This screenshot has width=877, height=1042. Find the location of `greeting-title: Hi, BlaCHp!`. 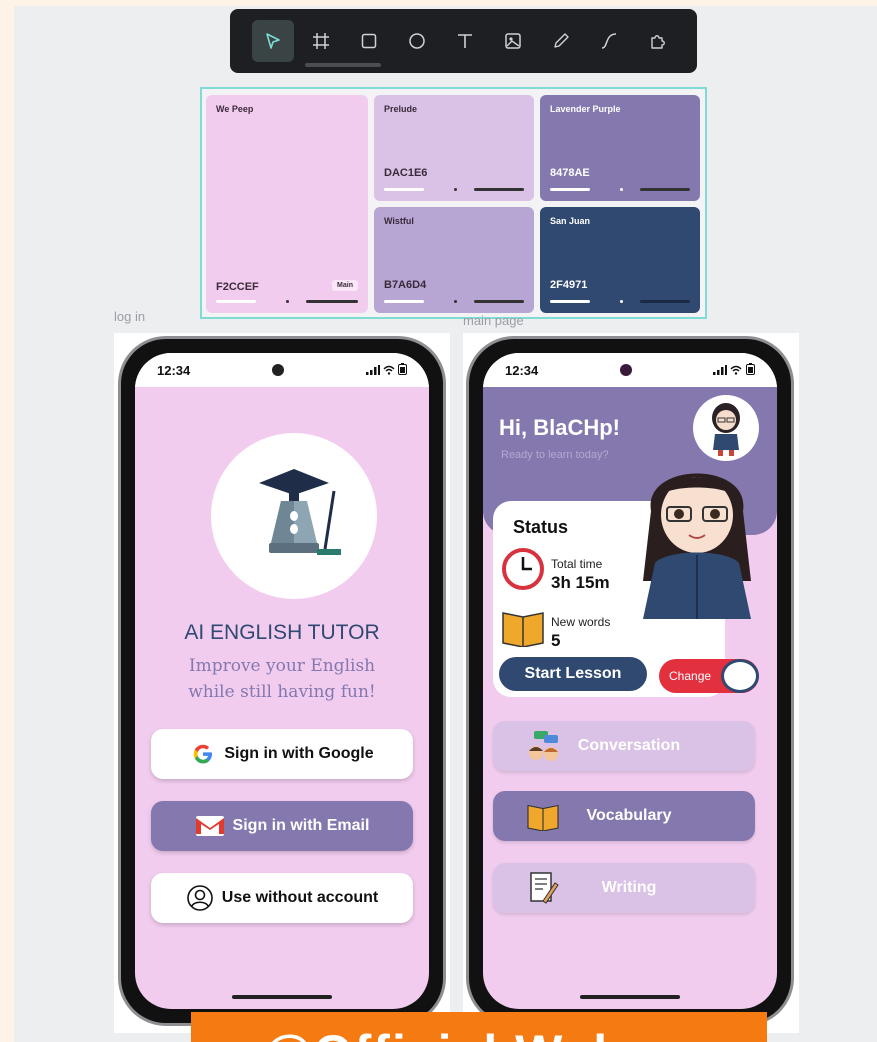

greeting-title: Hi, BlaCHp! is located at coordinates (559, 427).